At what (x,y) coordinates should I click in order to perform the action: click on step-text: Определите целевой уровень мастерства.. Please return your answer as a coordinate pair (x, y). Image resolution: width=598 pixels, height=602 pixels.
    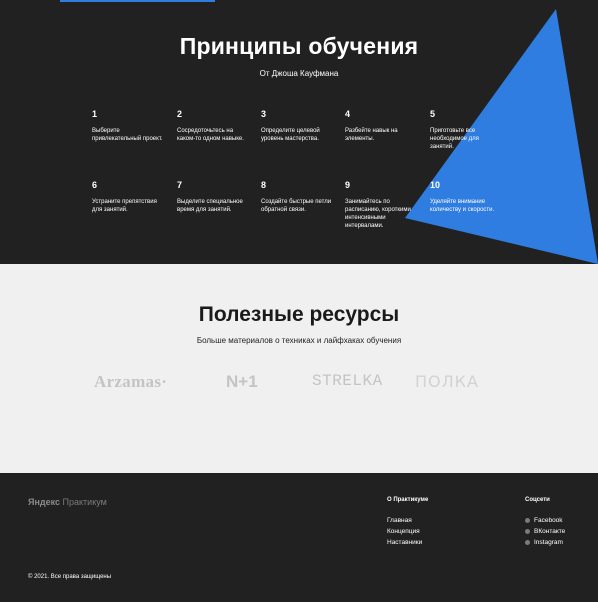
    Looking at the image, I should click on (290, 135).